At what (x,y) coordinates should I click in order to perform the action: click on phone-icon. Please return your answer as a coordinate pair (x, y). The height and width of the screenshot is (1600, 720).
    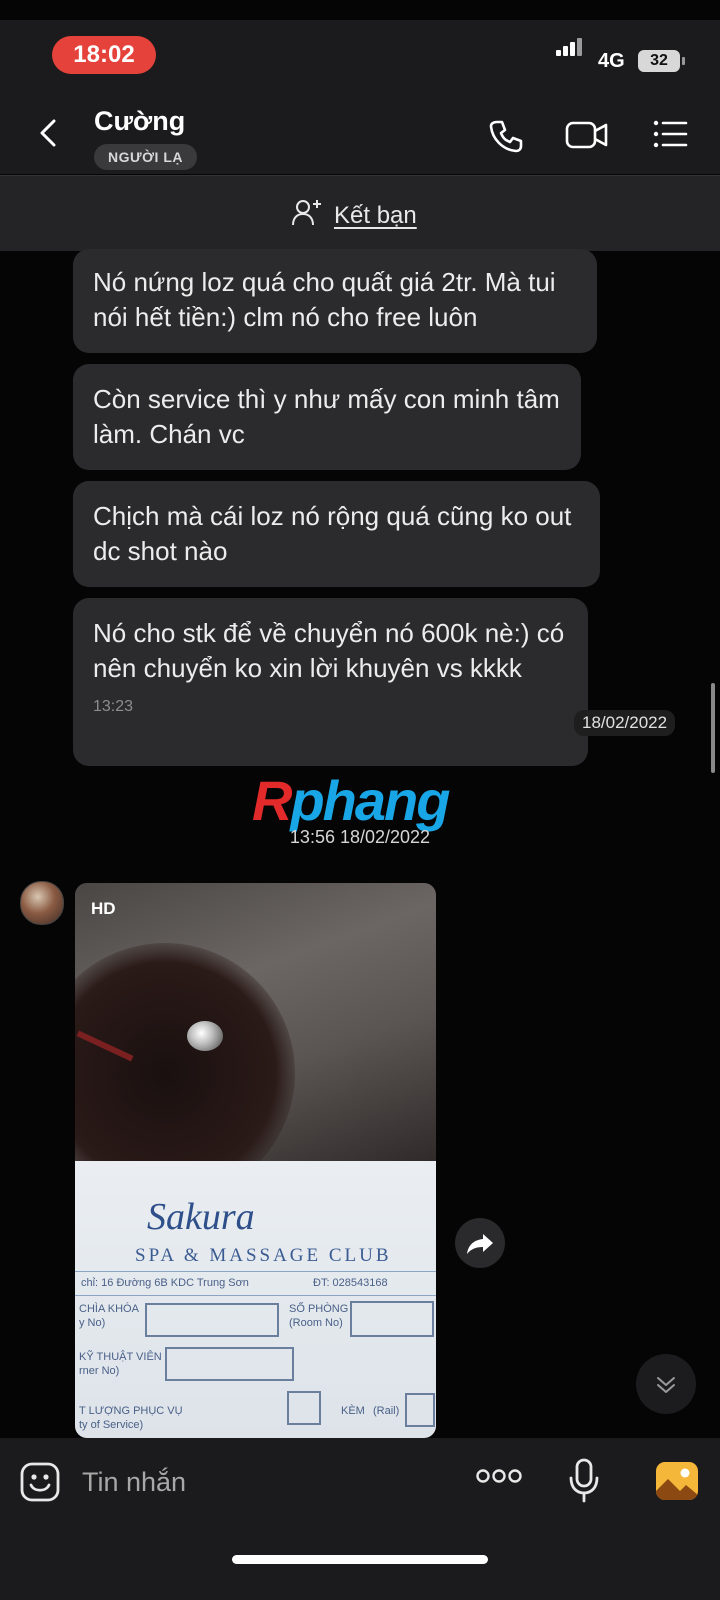
    Looking at the image, I should click on (506, 138).